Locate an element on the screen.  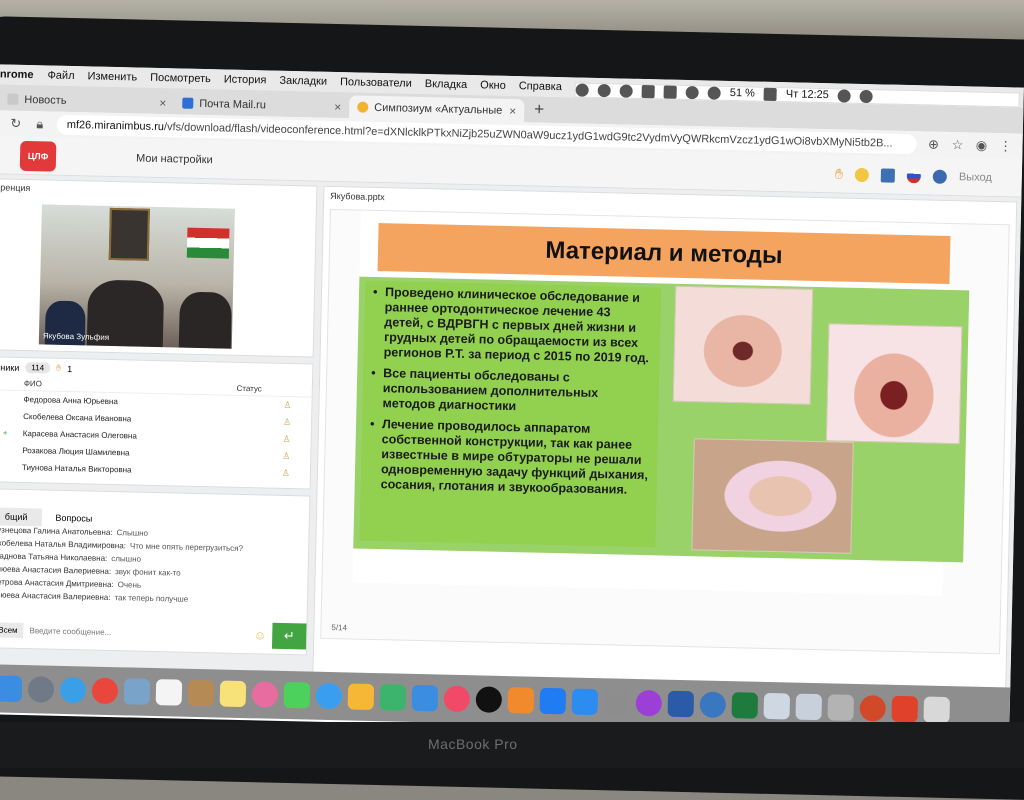
new-tab-button: + is located at coordinates (539, 111).